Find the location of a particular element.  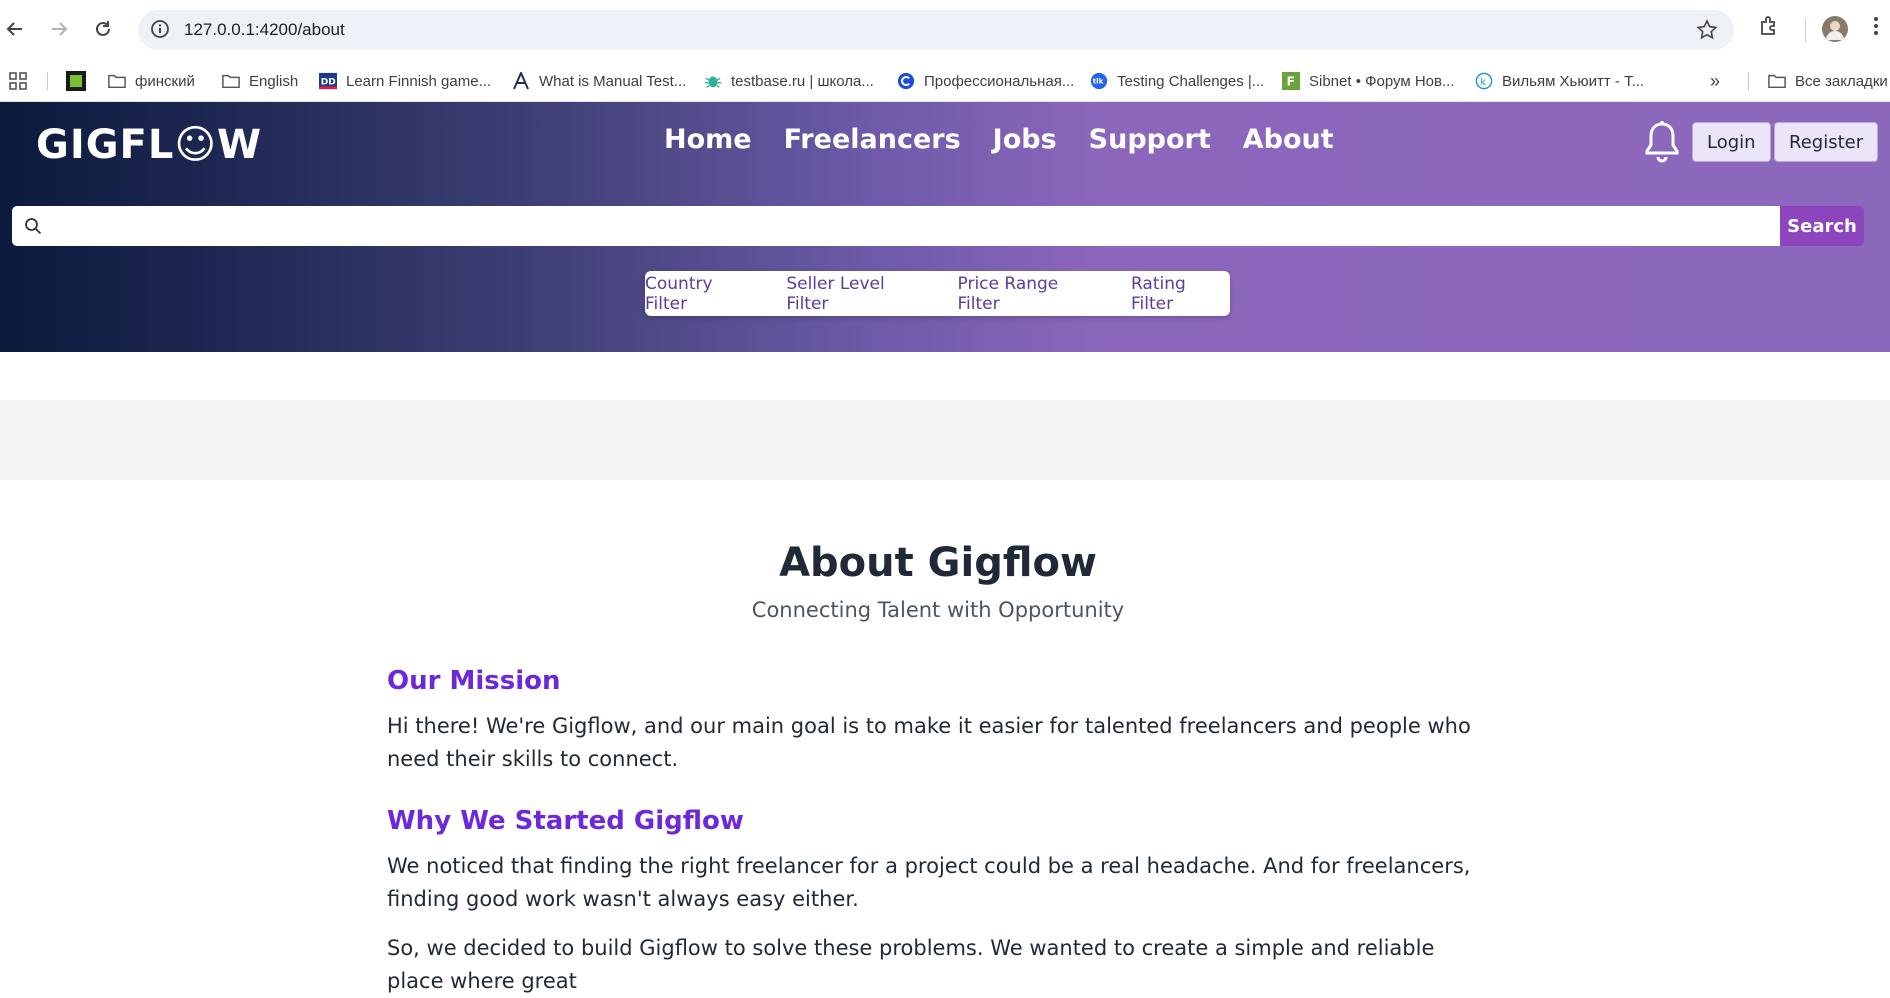

bug-icon is located at coordinates (713, 81).